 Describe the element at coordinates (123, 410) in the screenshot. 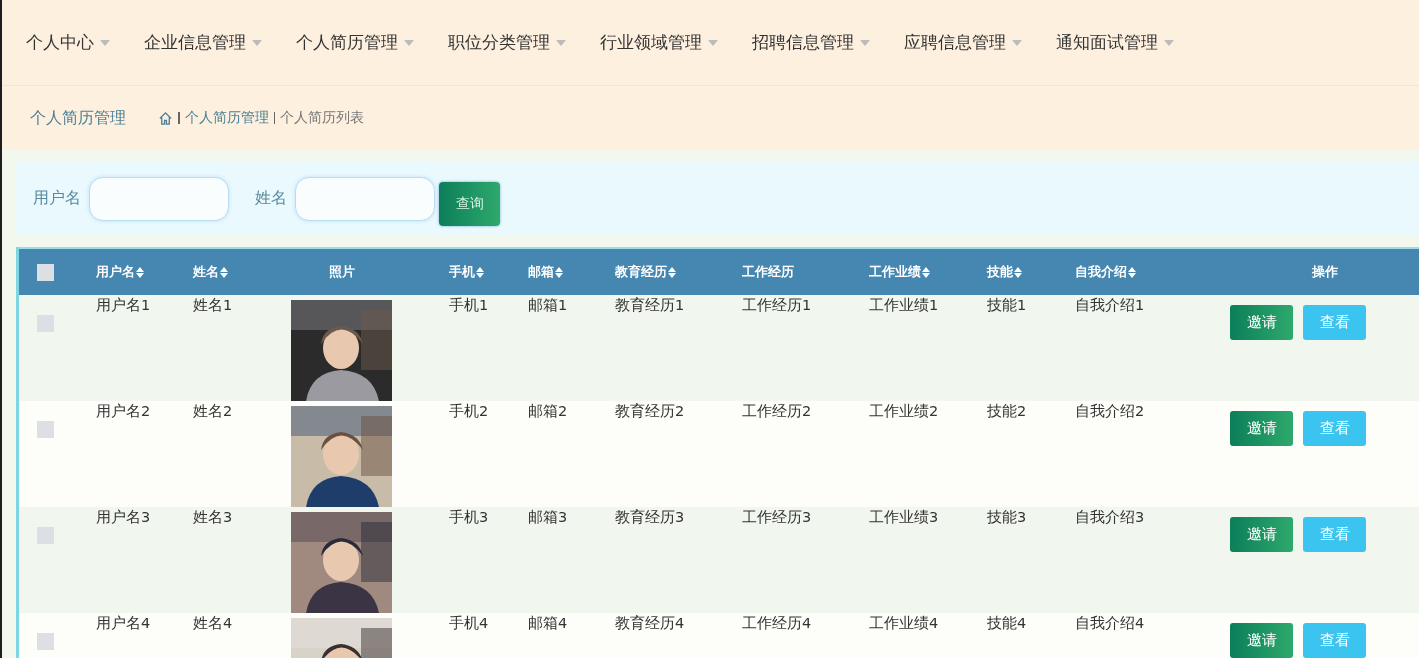

I see `table-cell-text: 用户名2` at that location.